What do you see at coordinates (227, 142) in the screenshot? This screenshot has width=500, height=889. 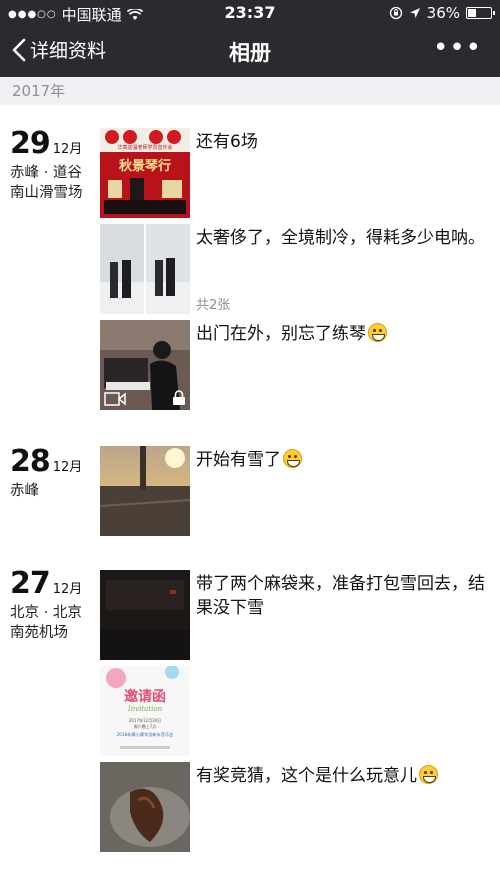 I see `post-text: 还有6场` at bounding box center [227, 142].